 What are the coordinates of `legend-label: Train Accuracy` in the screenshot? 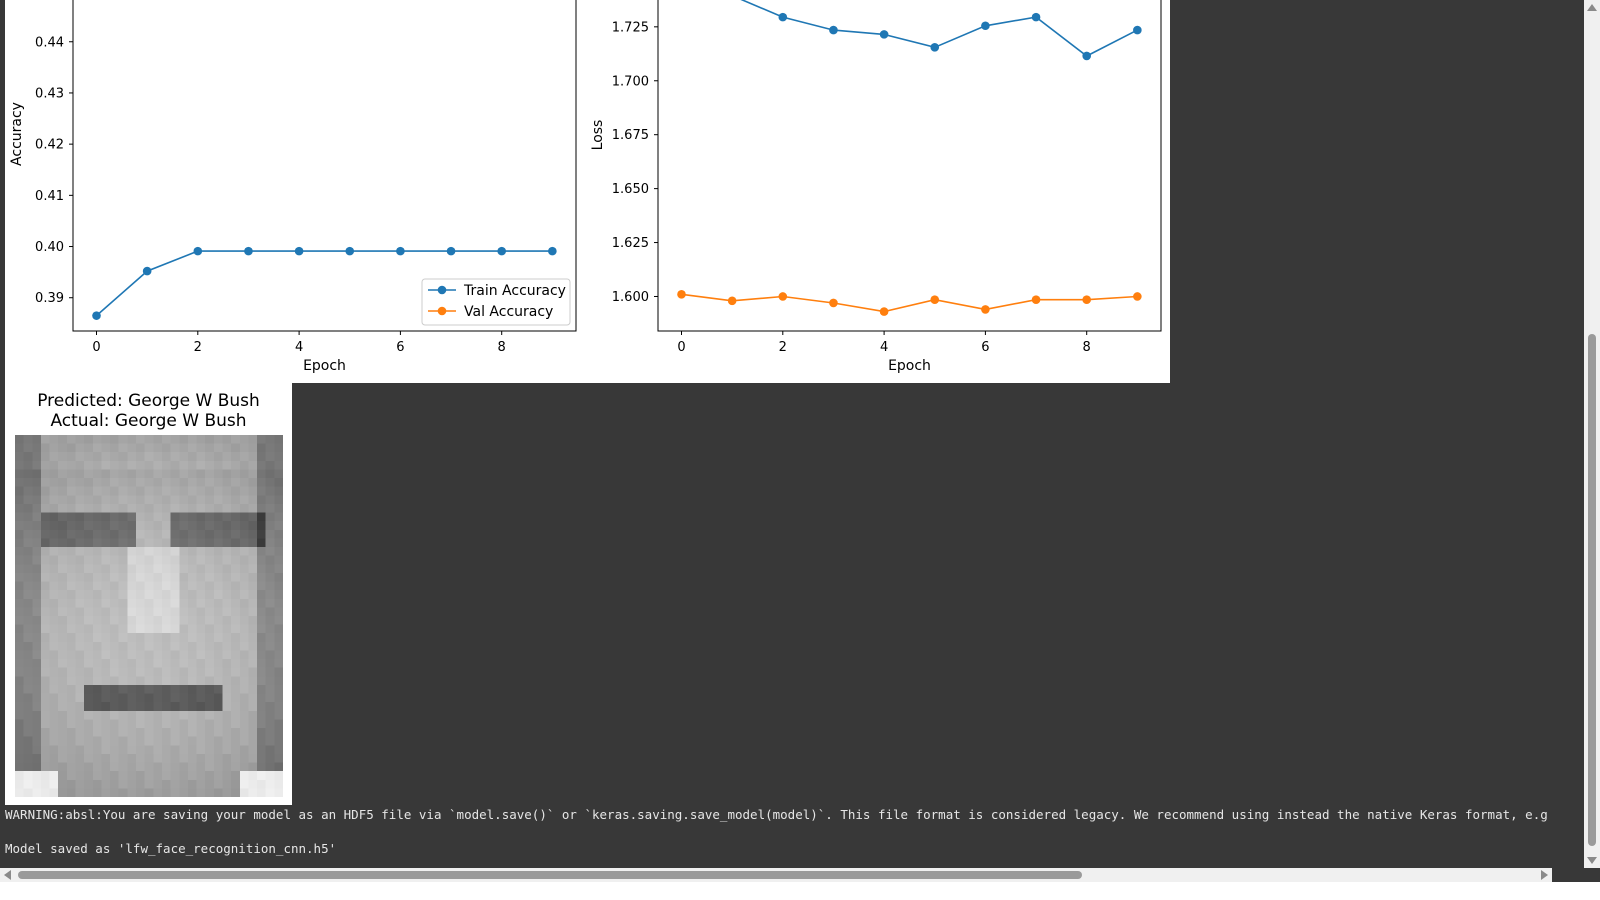 It's located at (514, 291).